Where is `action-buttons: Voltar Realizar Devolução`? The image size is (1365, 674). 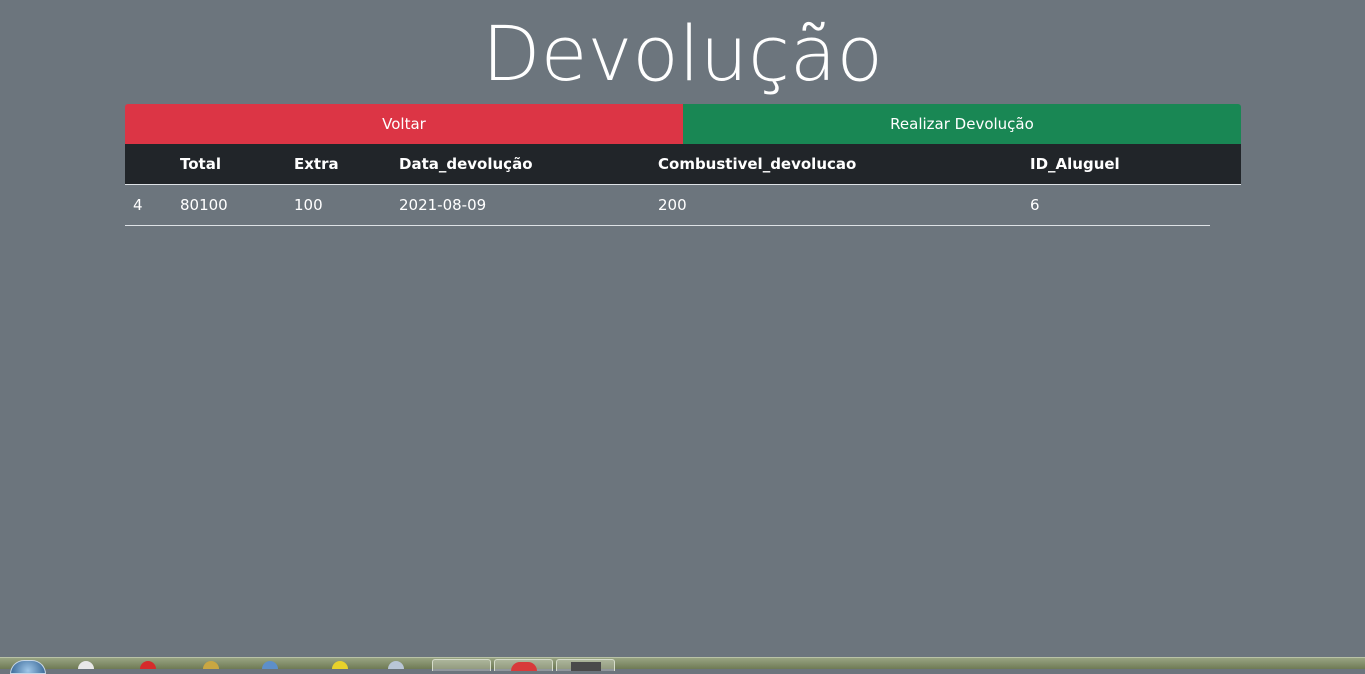
action-buttons: Voltar Realizar Devolução is located at coordinates (683, 124).